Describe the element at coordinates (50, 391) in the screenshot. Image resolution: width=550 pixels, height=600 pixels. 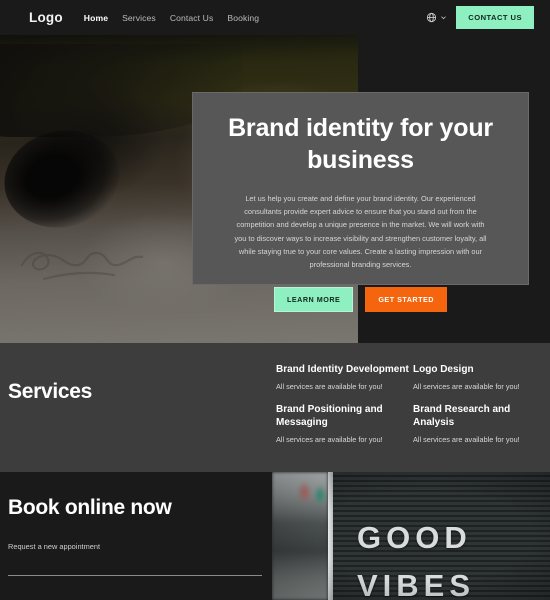
I see `services-heading: Services` at that location.